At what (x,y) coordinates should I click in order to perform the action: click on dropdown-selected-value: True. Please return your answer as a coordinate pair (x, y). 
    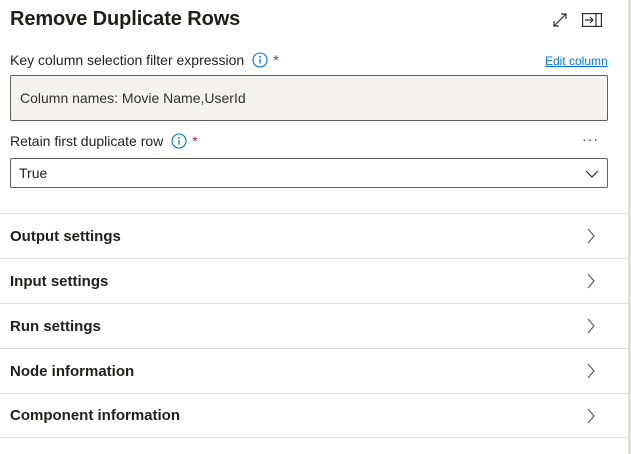
    Looking at the image, I should click on (33, 173).